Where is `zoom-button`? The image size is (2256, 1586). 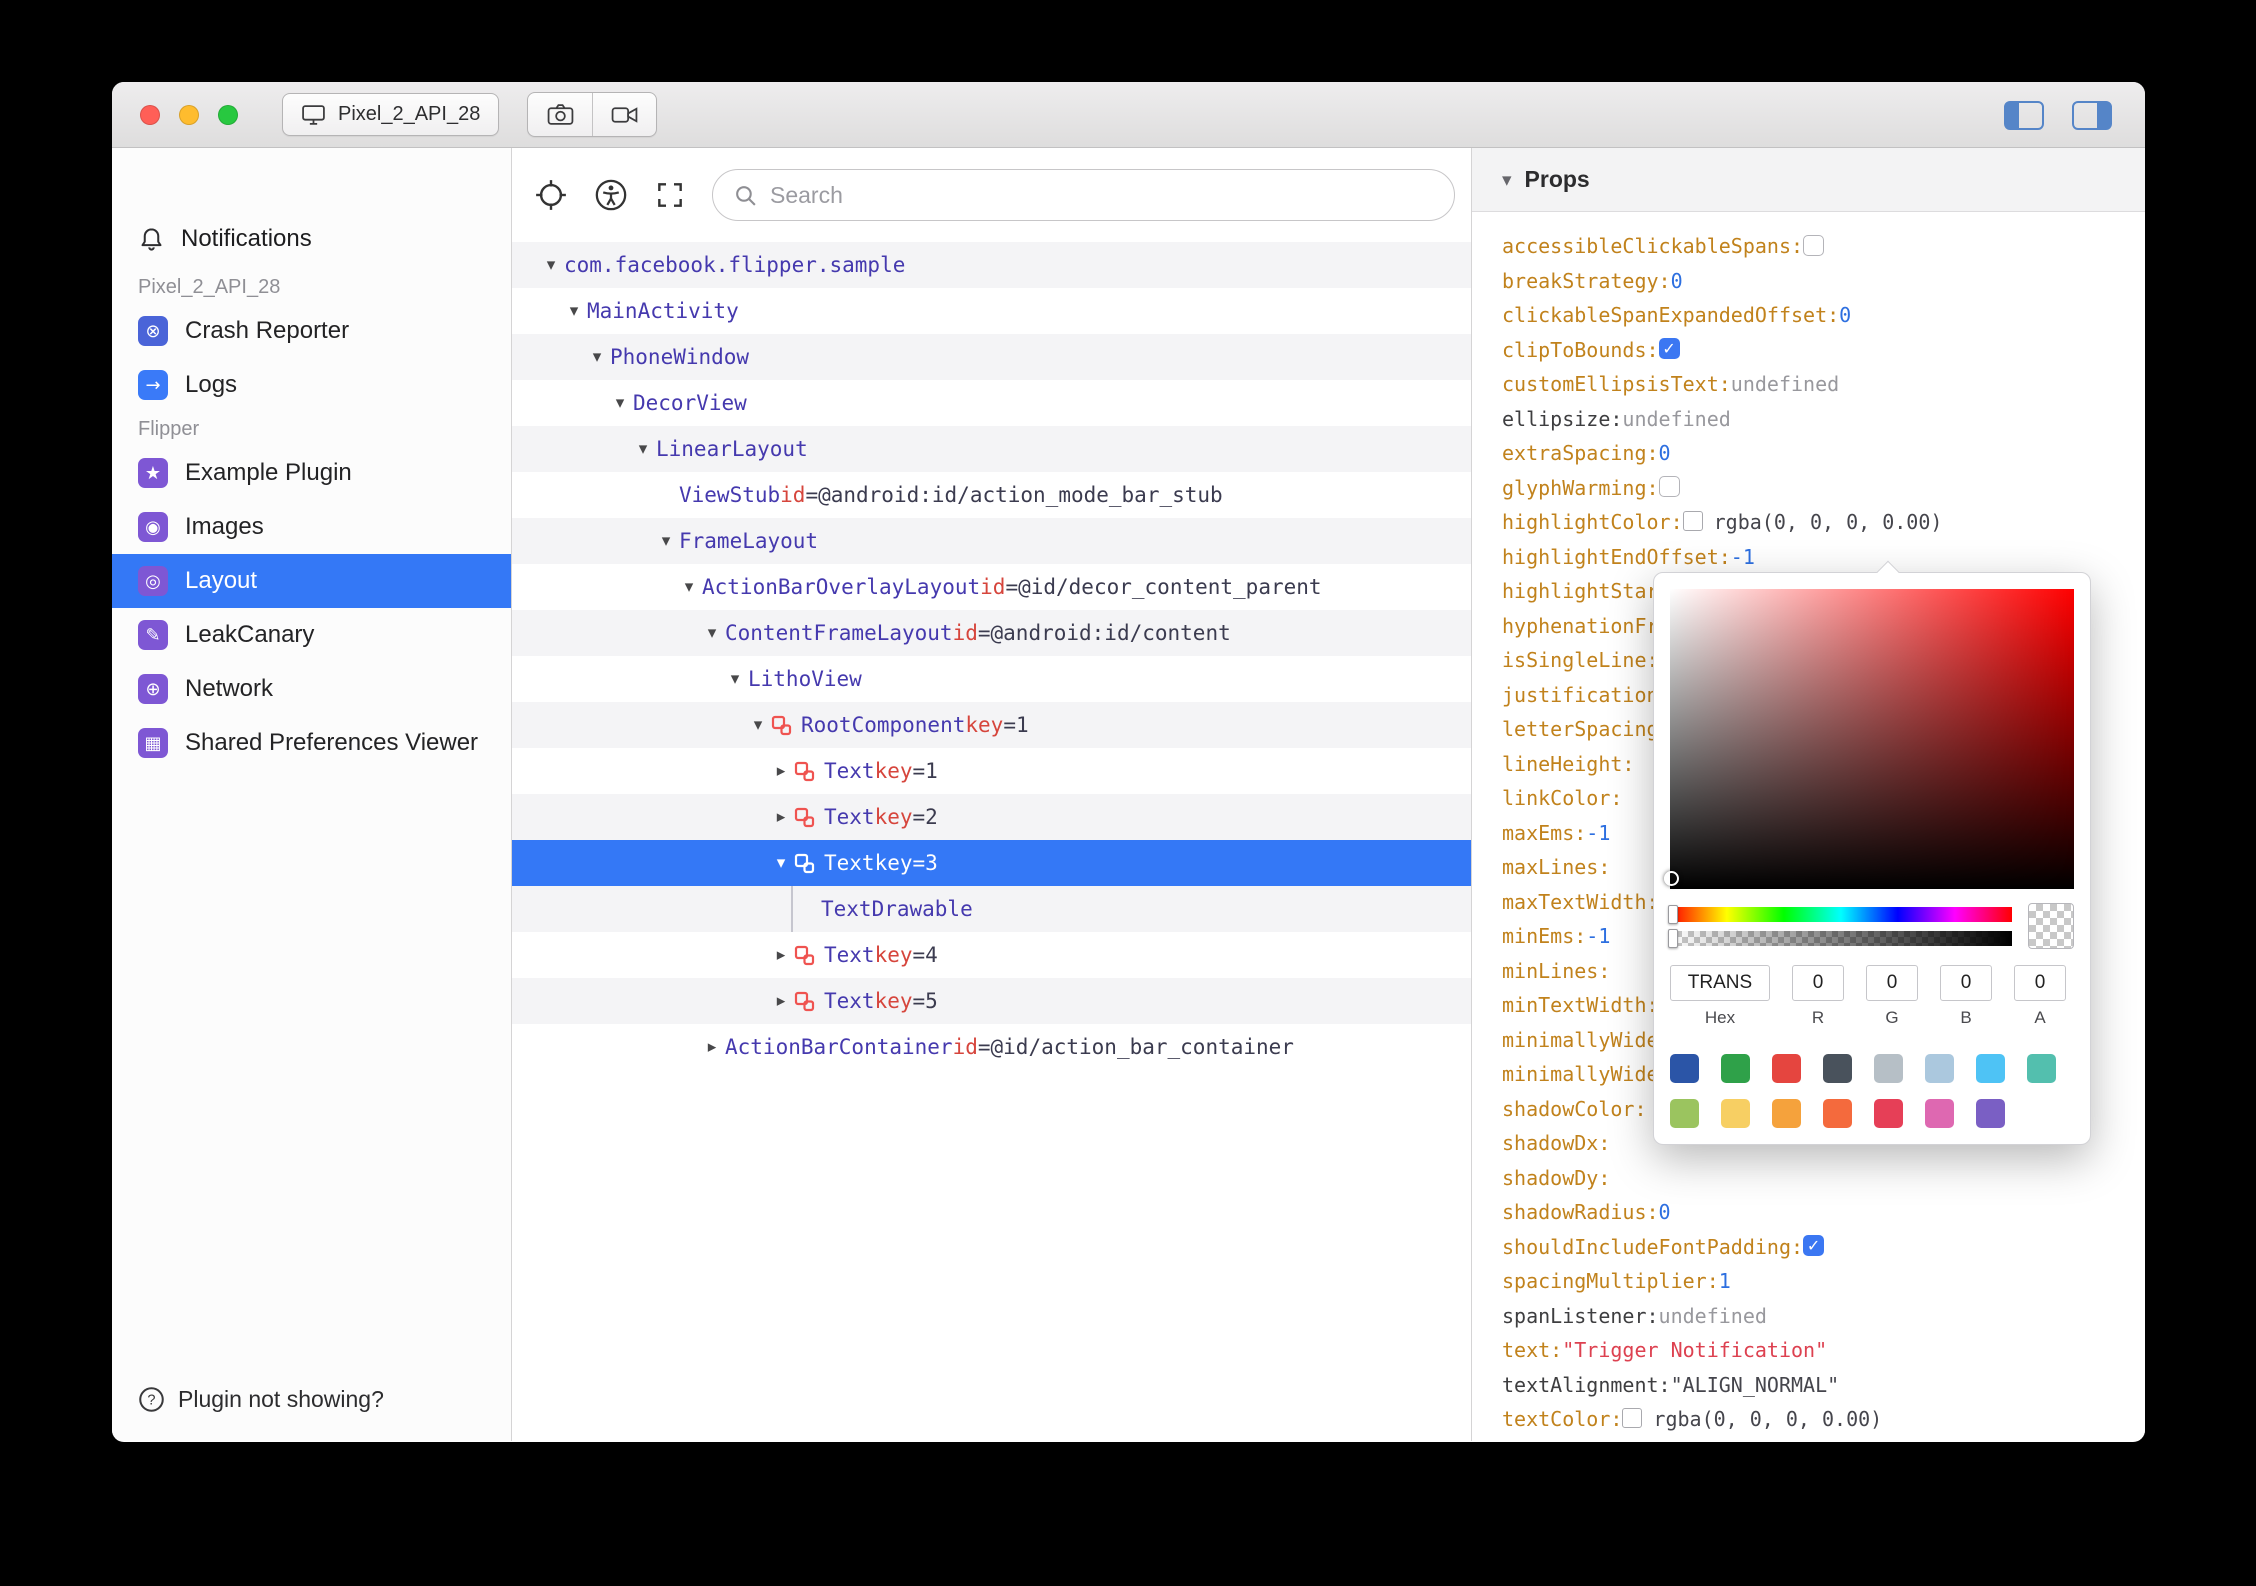
zoom-button is located at coordinates (228, 114).